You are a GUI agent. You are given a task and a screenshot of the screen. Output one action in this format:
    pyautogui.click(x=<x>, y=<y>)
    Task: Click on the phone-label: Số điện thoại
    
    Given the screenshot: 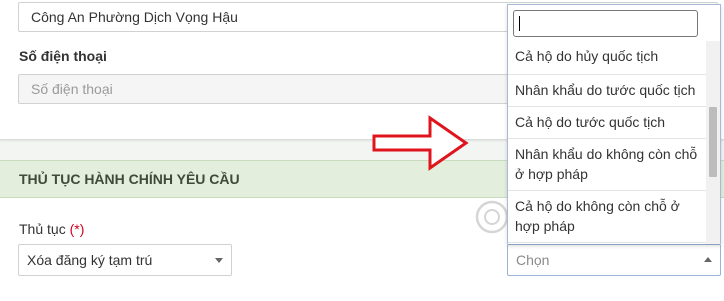 What is the action you would take?
    pyautogui.click(x=63, y=56)
    